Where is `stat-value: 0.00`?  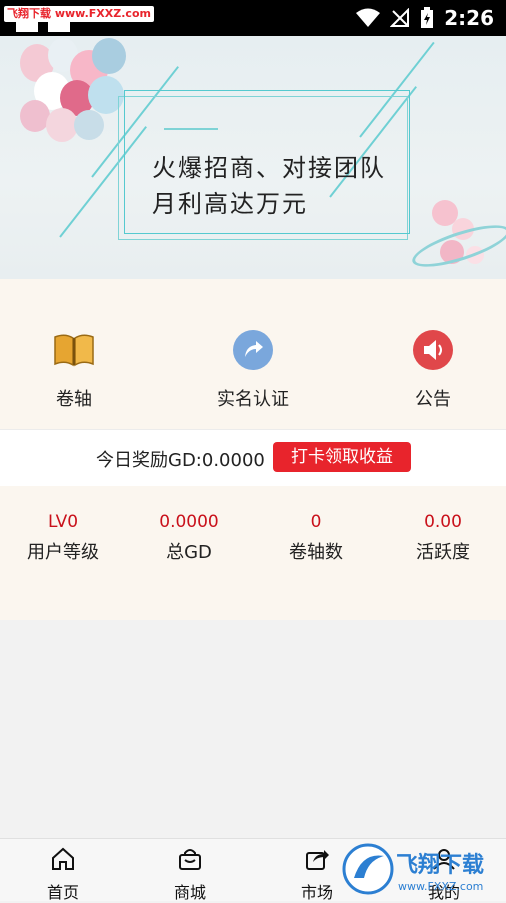
stat-value: 0.00 is located at coordinates (443, 522).